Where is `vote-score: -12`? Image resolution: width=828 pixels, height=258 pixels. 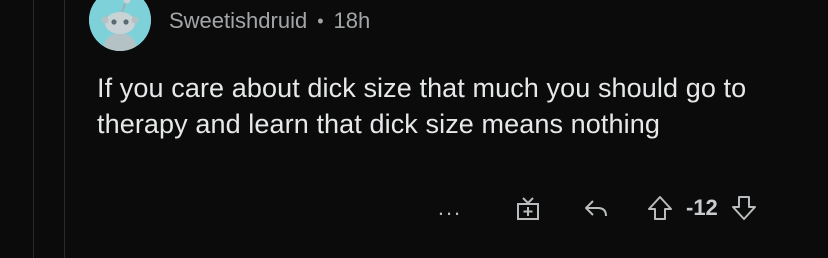
vote-score: -12 is located at coordinates (702, 207).